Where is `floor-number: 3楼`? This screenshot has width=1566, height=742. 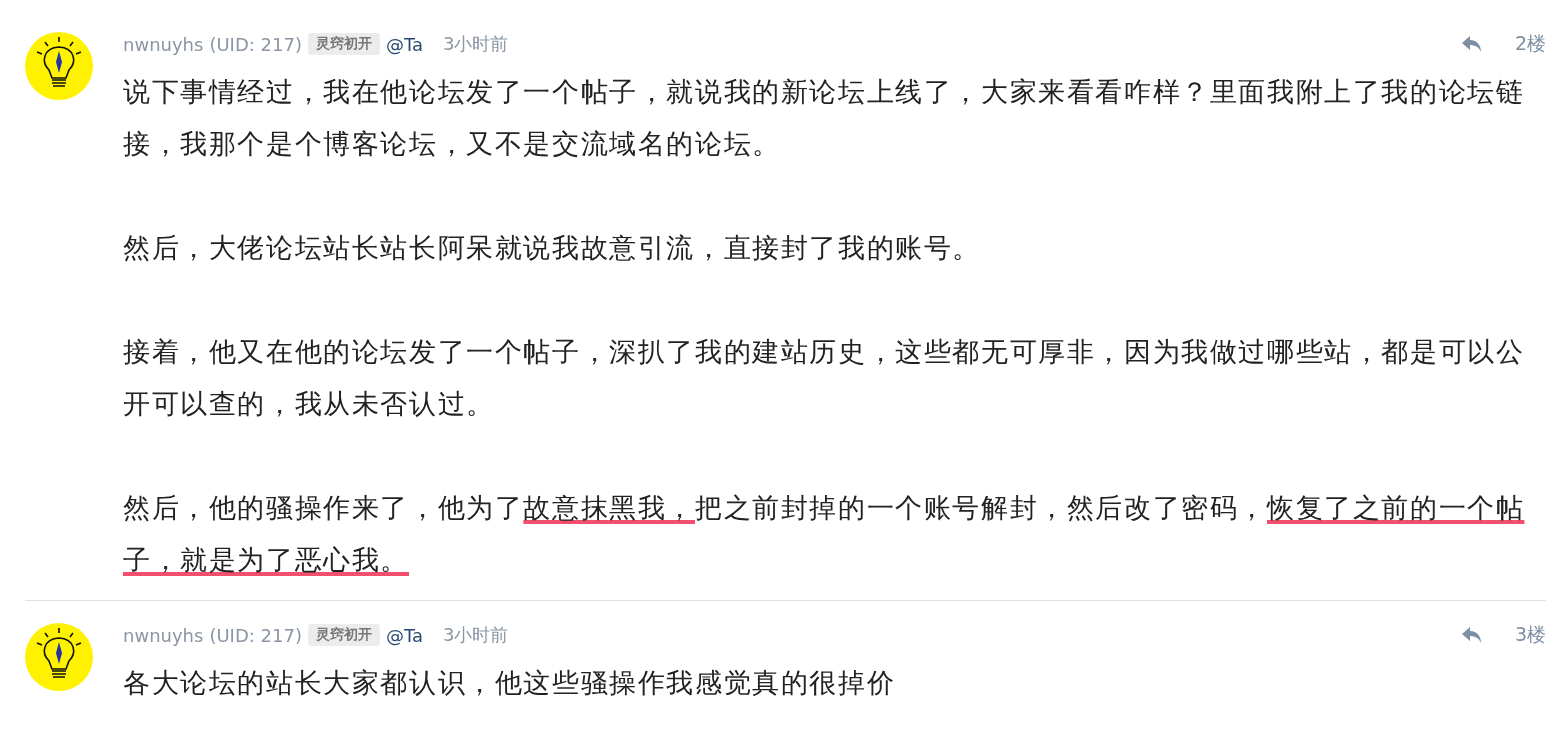 floor-number: 3楼 is located at coordinates (1530, 634).